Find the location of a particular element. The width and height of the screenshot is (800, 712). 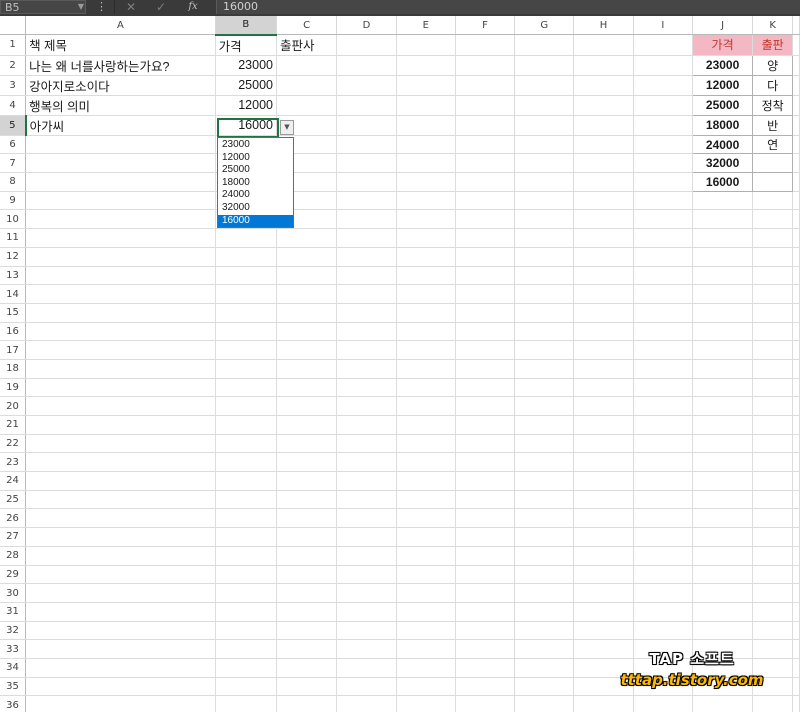

cell-c20 is located at coordinates (307, 406).